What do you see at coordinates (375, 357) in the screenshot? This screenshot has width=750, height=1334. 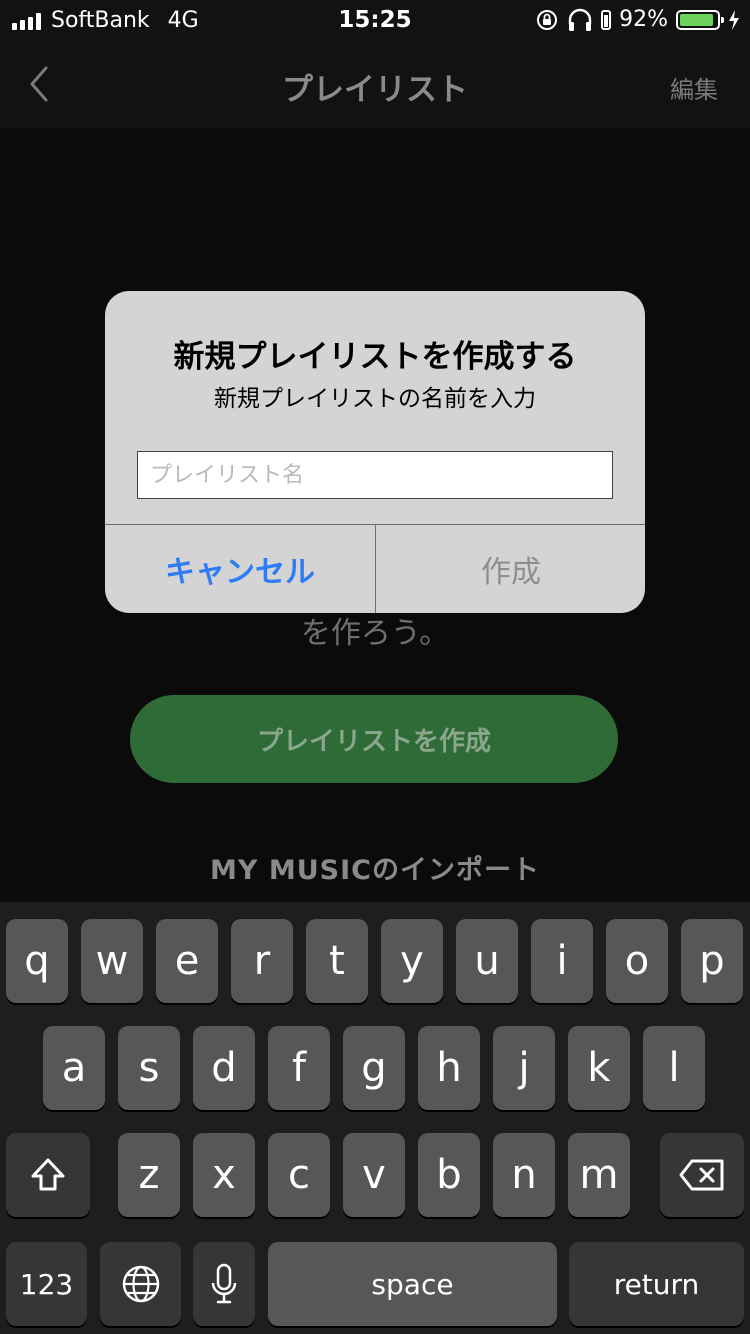 I see `dialog-title: 新規プレイリストを作成する` at bounding box center [375, 357].